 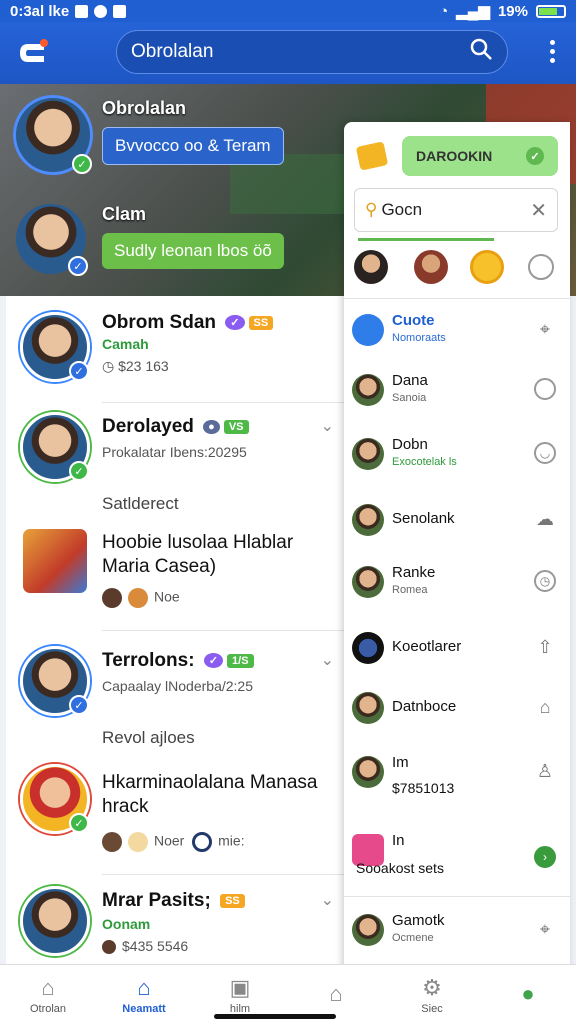 What do you see at coordinates (288, 11) in the screenshot?
I see `status-bar: 0:3al lke ◔ ▂▄▆ 19%` at bounding box center [288, 11].